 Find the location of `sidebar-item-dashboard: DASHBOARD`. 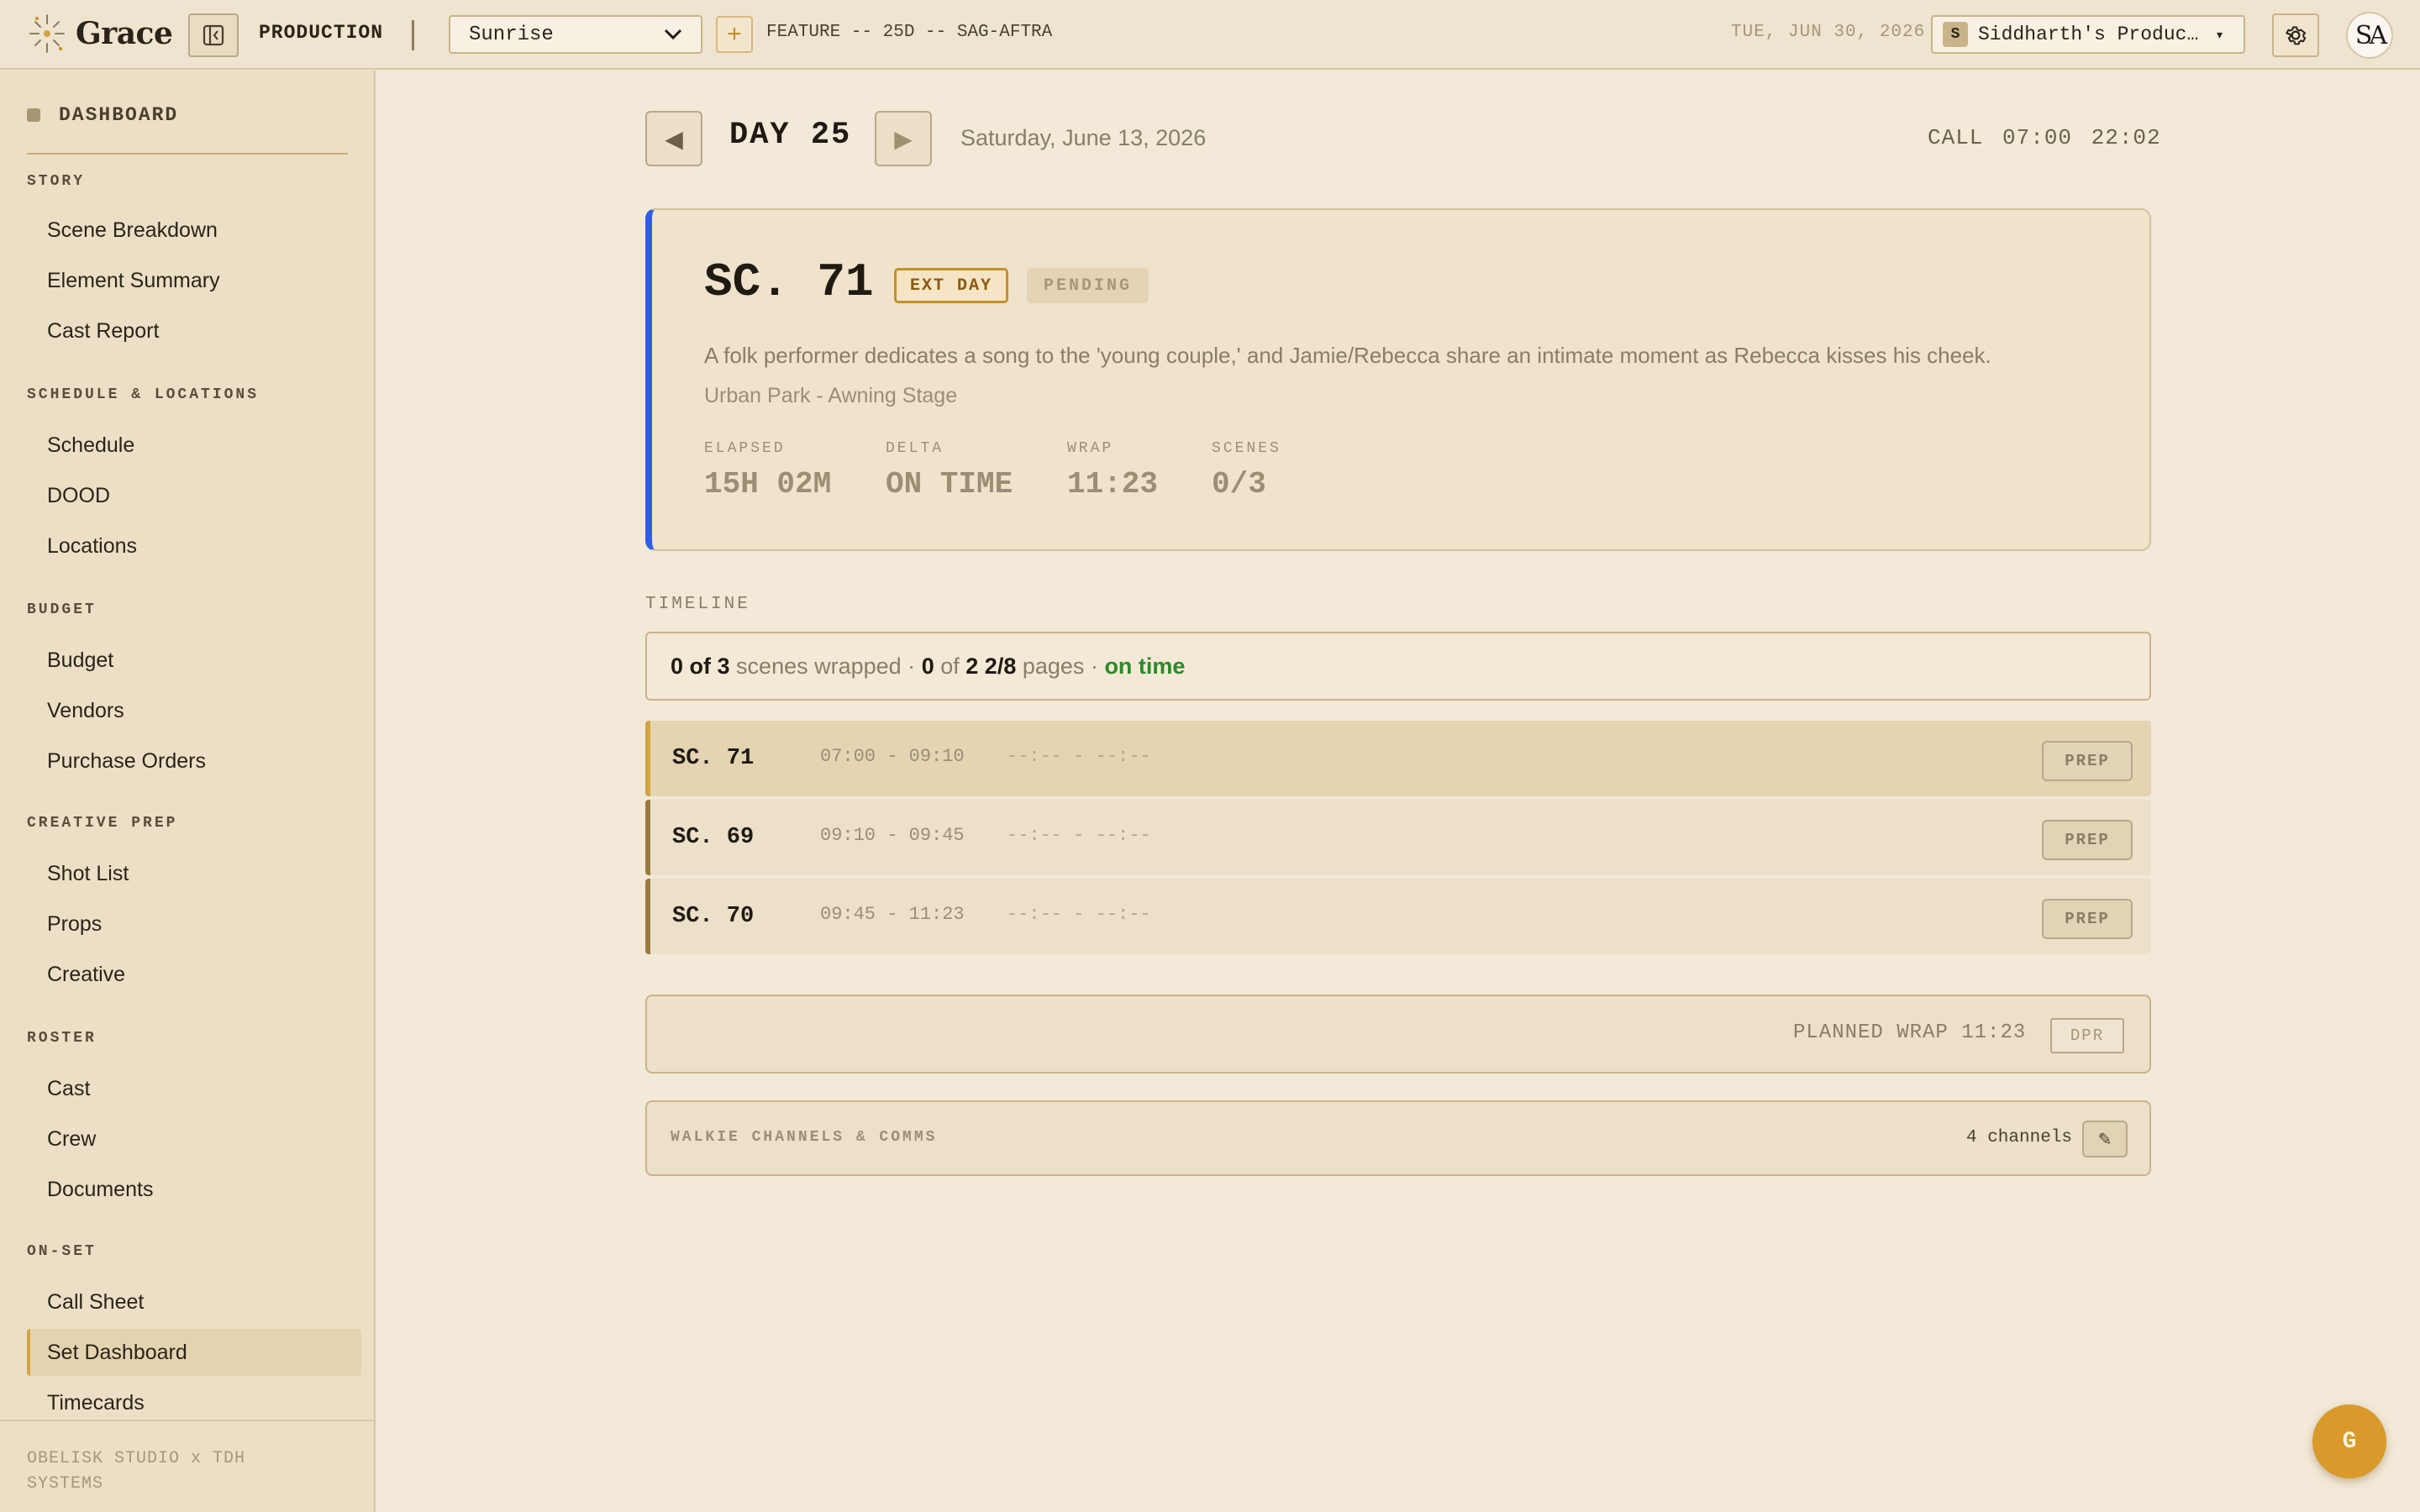

sidebar-item-dashboard: DASHBOARD is located at coordinates (102, 115).